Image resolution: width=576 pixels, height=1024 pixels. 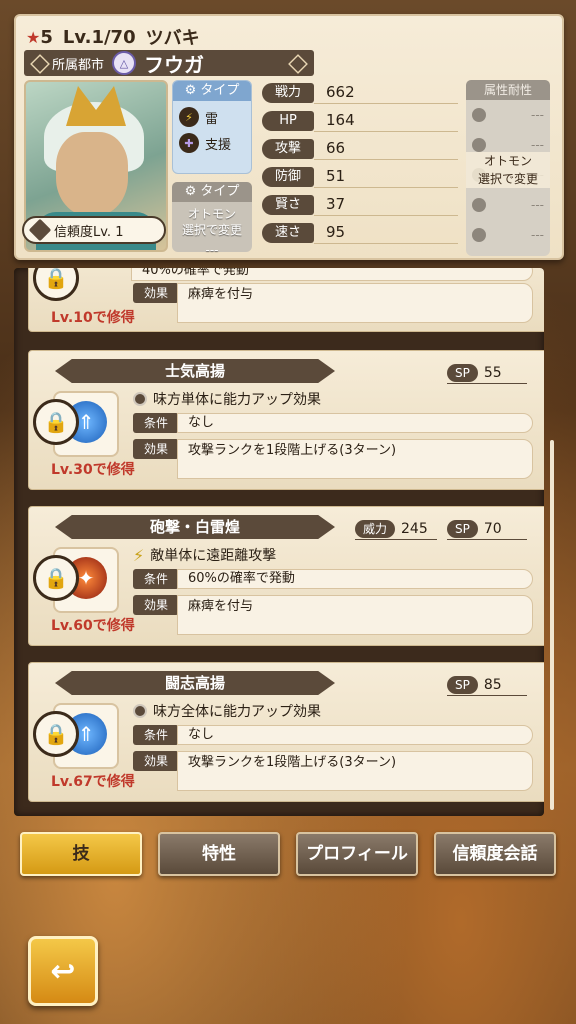 What do you see at coordinates (40, 230) in the screenshot?
I see `trust-icon` at bounding box center [40, 230].